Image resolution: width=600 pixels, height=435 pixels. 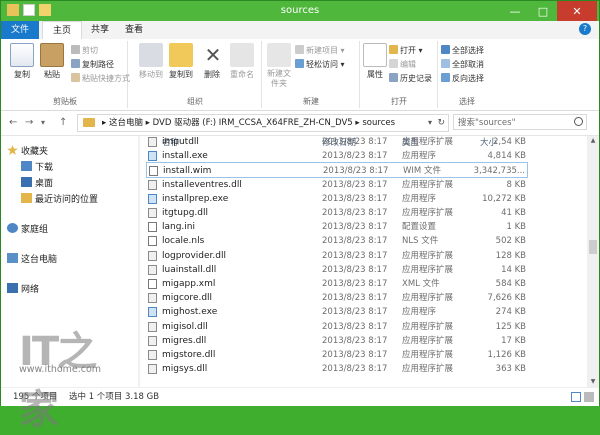 I want to click on edit-button: 编辑, so click(x=402, y=65).